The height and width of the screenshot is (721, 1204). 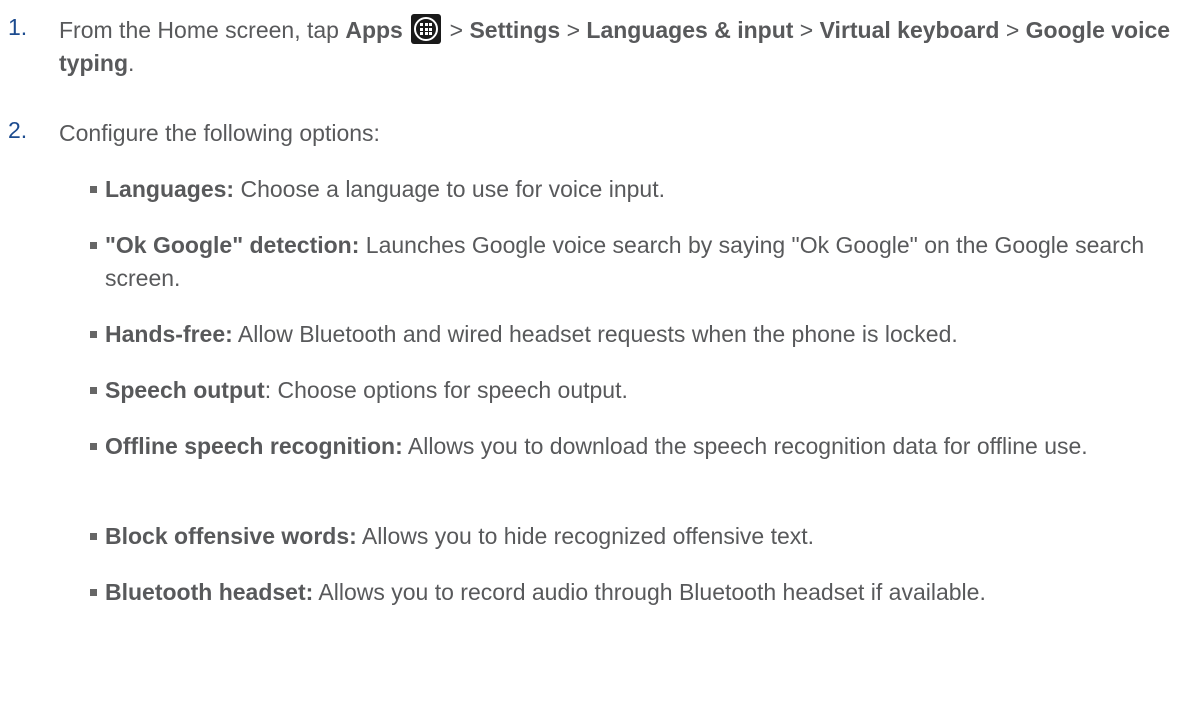 I want to click on option-term: Block offensive words:, so click(x=231, y=536).